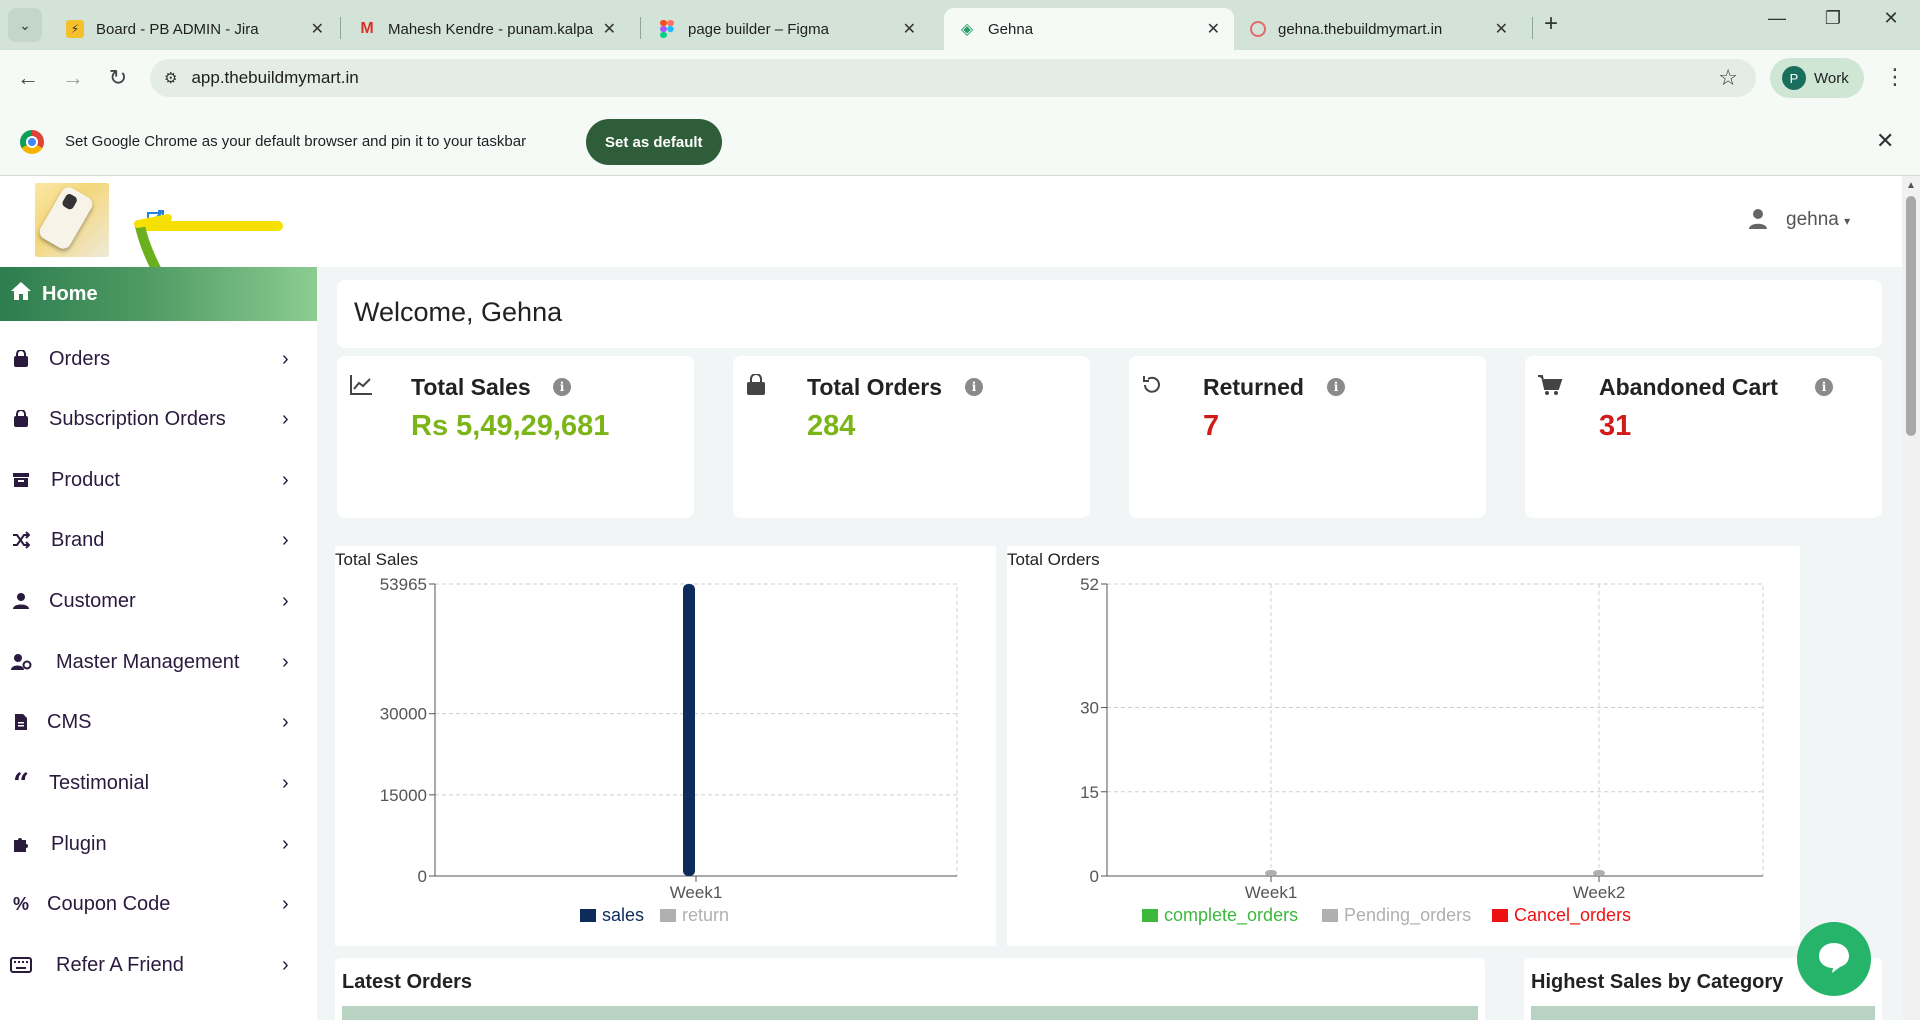  I want to click on page-scrollbar: ▲, so click(1911, 598).